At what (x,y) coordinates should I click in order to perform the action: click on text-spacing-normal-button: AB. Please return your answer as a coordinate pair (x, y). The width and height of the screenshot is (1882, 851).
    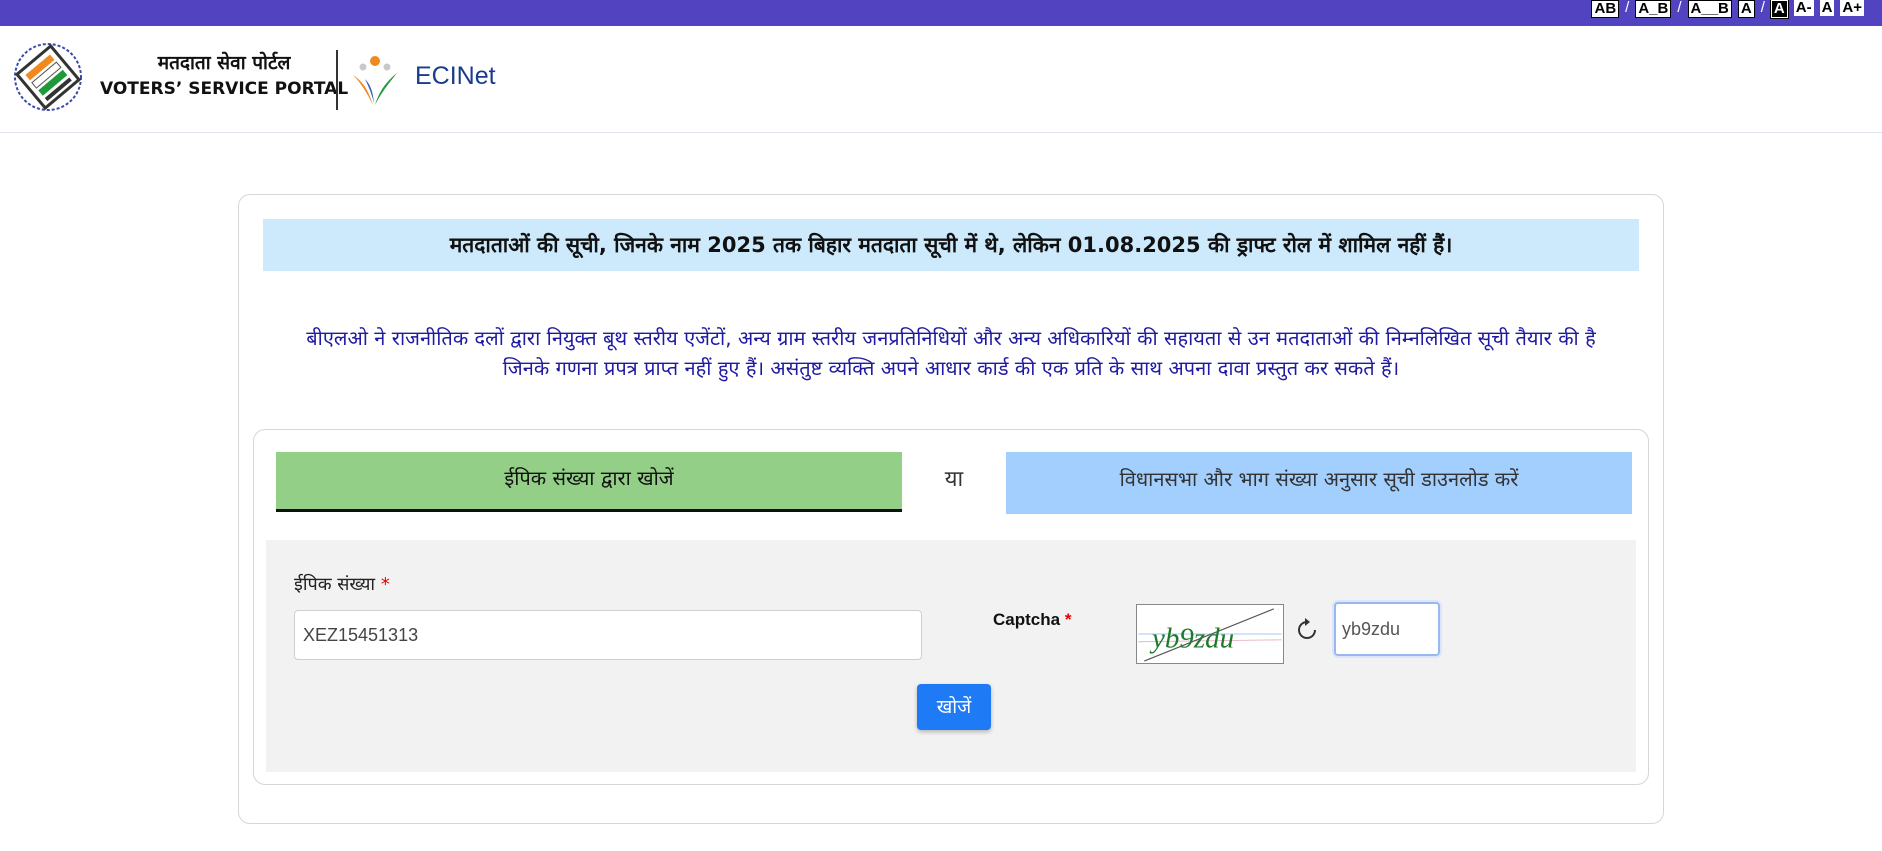
    Looking at the image, I should click on (1605, 9).